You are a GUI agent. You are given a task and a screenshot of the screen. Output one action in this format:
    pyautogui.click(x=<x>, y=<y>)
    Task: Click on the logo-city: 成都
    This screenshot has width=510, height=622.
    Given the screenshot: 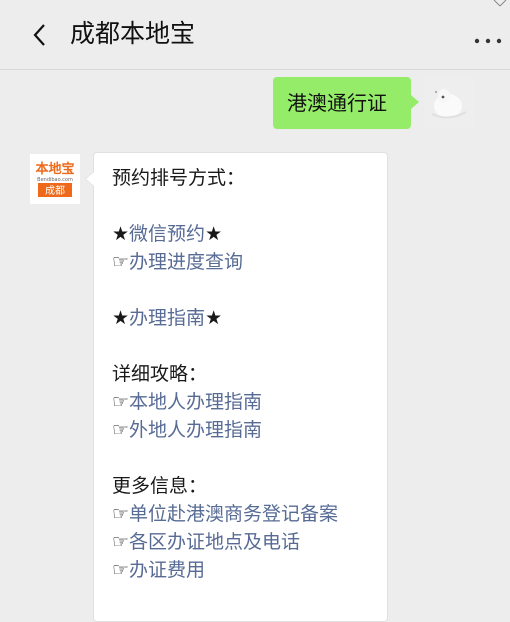 What is the action you would take?
    pyautogui.click(x=55, y=191)
    